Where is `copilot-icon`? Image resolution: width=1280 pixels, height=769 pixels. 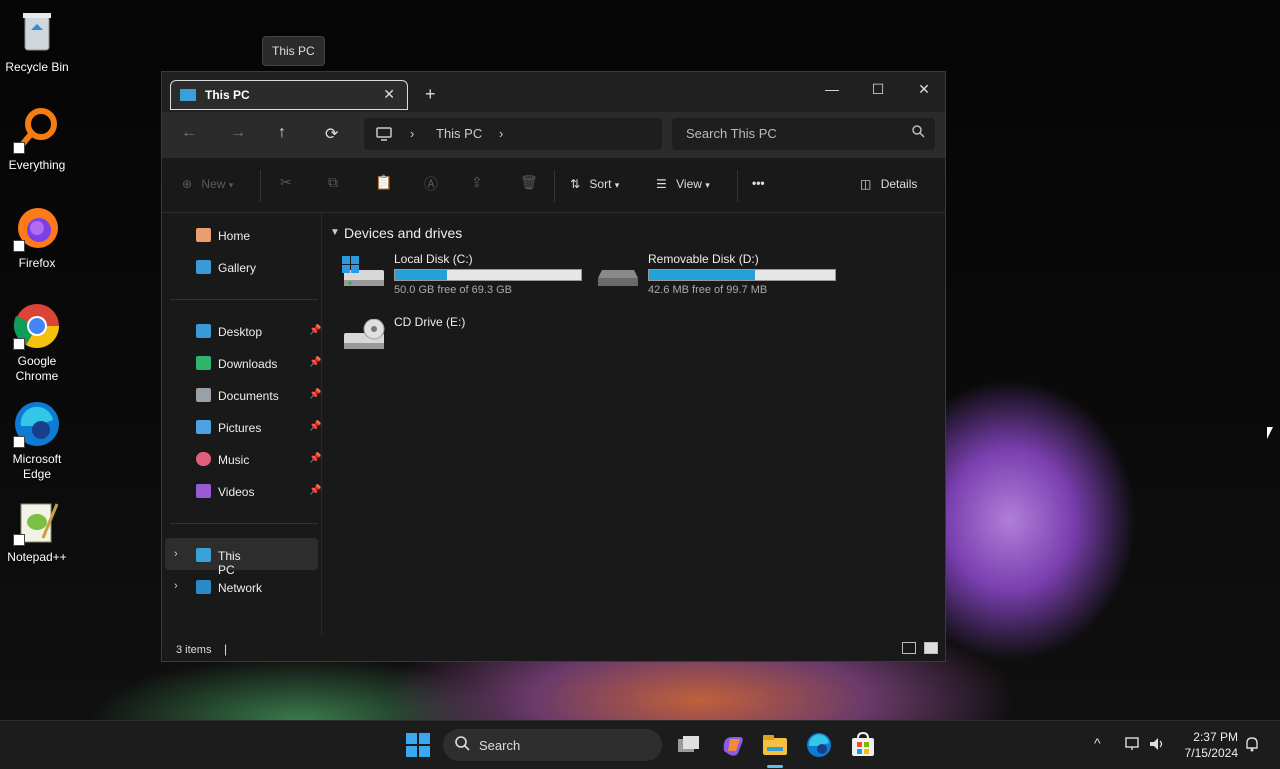
copilot-icon is located at coordinates (732, 745).